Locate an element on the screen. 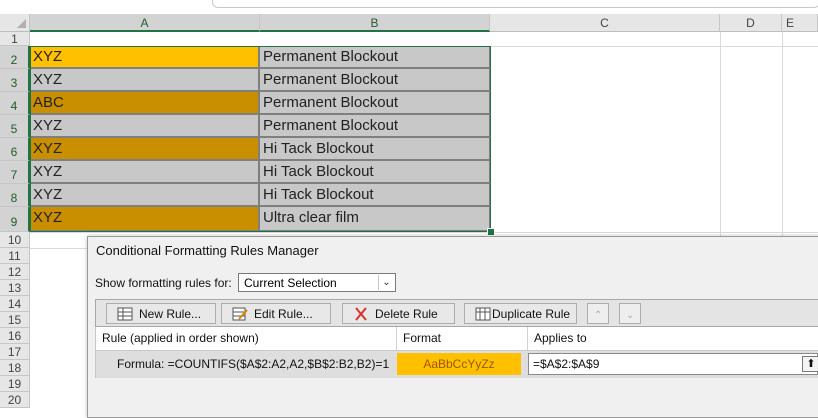 This screenshot has width=818, height=418. edit-rule-icon is located at coordinates (240, 314).